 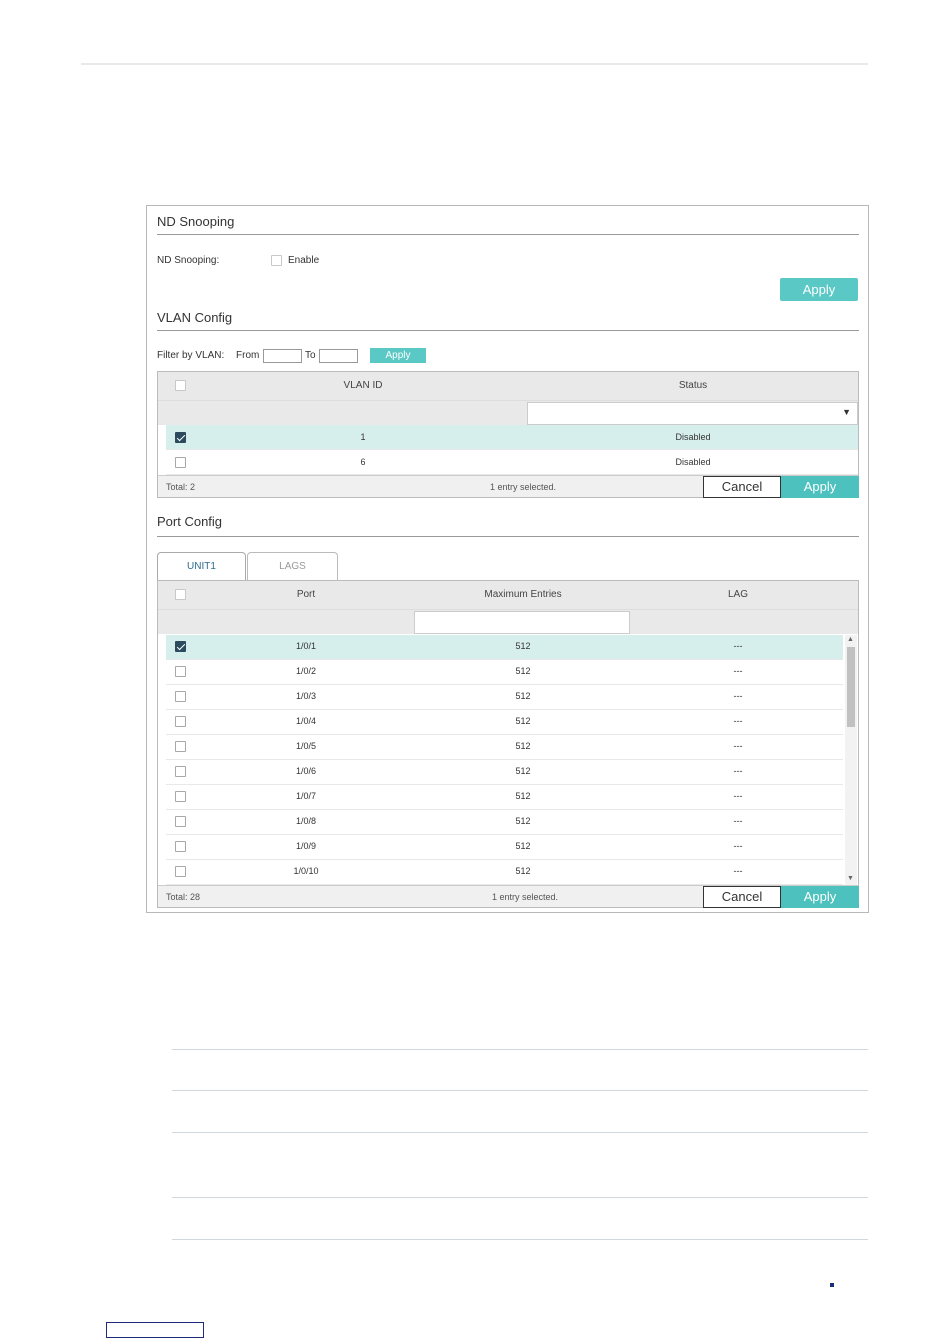 What do you see at coordinates (742, 897) in the screenshot?
I see `port-cancel-button: Cancel` at bounding box center [742, 897].